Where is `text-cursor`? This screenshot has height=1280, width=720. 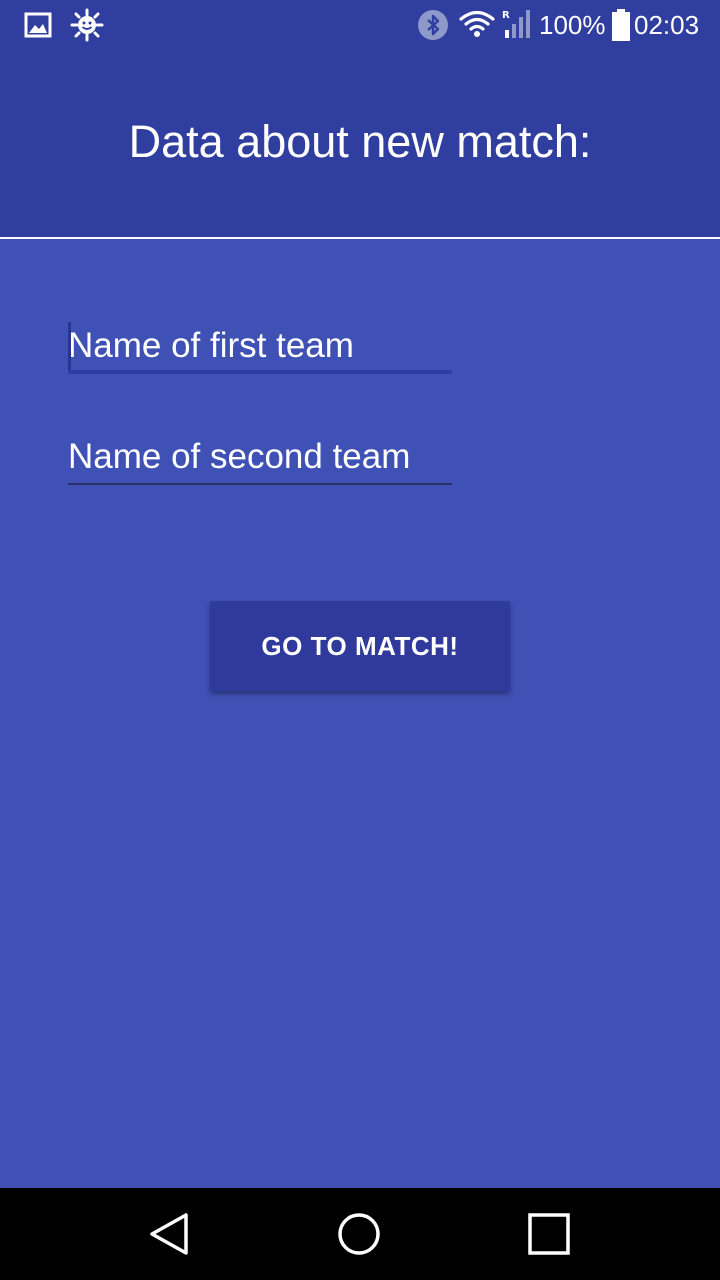
text-cursor is located at coordinates (69, 346).